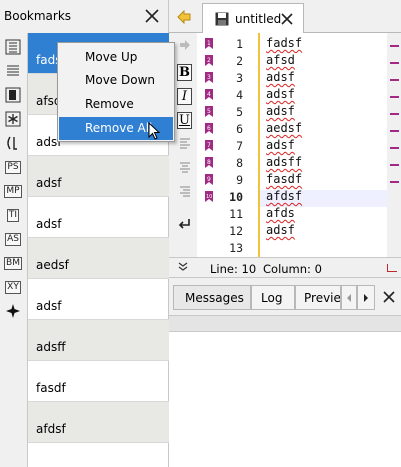 The height and width of the screenshot is (467, 401). I want to click on status-bar: Line: 10 Column: 0, so click(285, 267).